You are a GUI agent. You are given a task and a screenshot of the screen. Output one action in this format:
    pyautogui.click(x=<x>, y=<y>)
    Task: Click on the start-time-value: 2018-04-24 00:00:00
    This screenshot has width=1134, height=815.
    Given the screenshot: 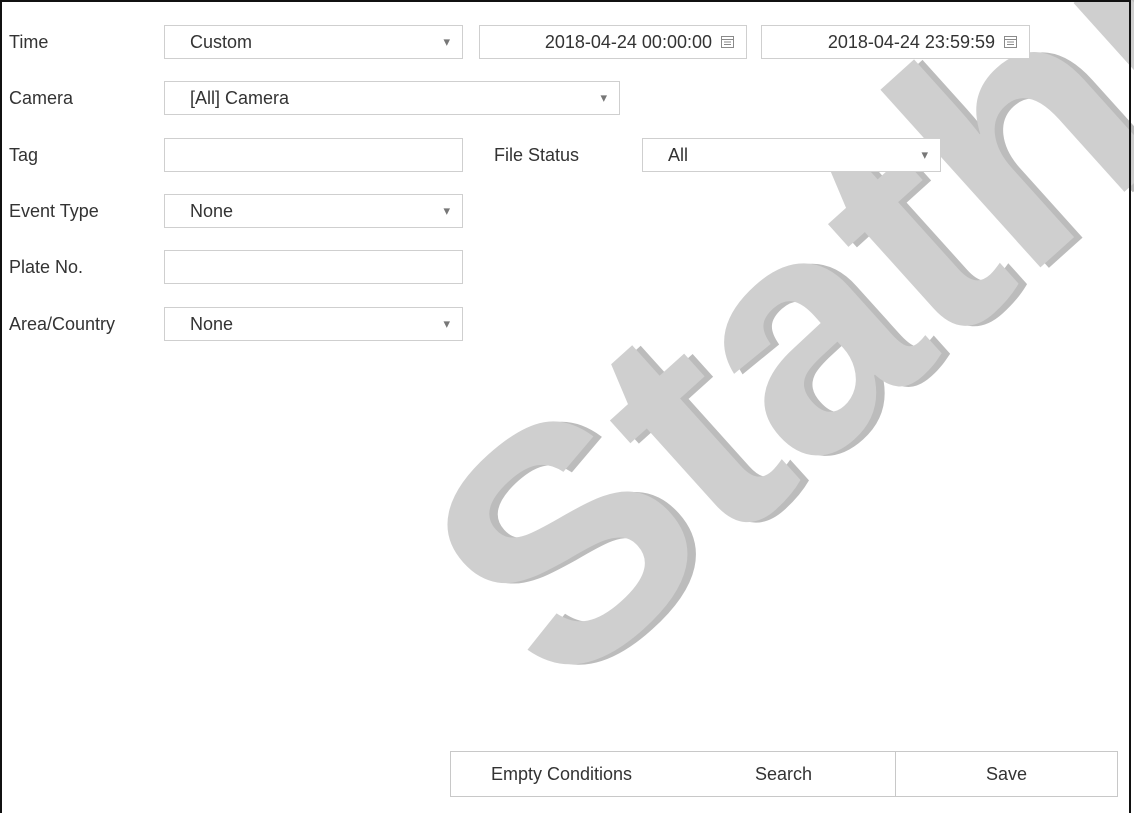 What is the action you would take?
    pyautogui.click(x=628, y=42)
    